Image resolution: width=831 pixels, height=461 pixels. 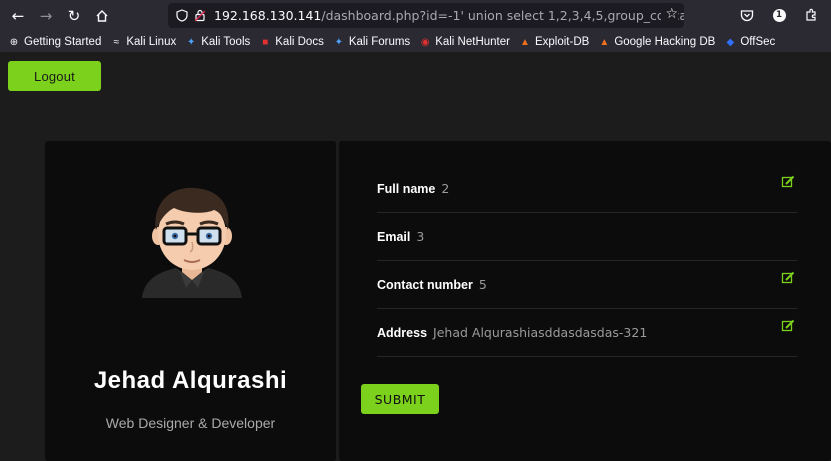 I want to click on account-icon: 1, so click(x=779, y=15).